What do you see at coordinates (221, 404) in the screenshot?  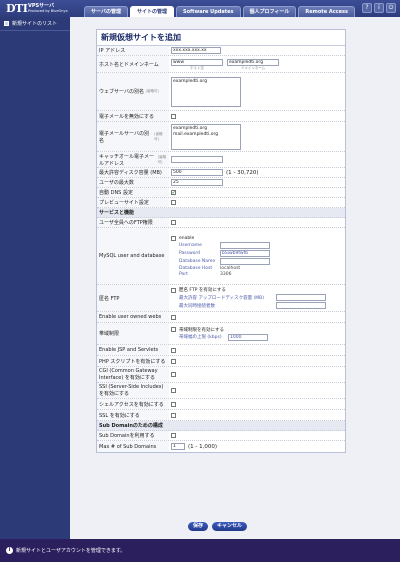 I see `row-shell: シェルアクセスを有効にする` at bounding box center [221, 404].